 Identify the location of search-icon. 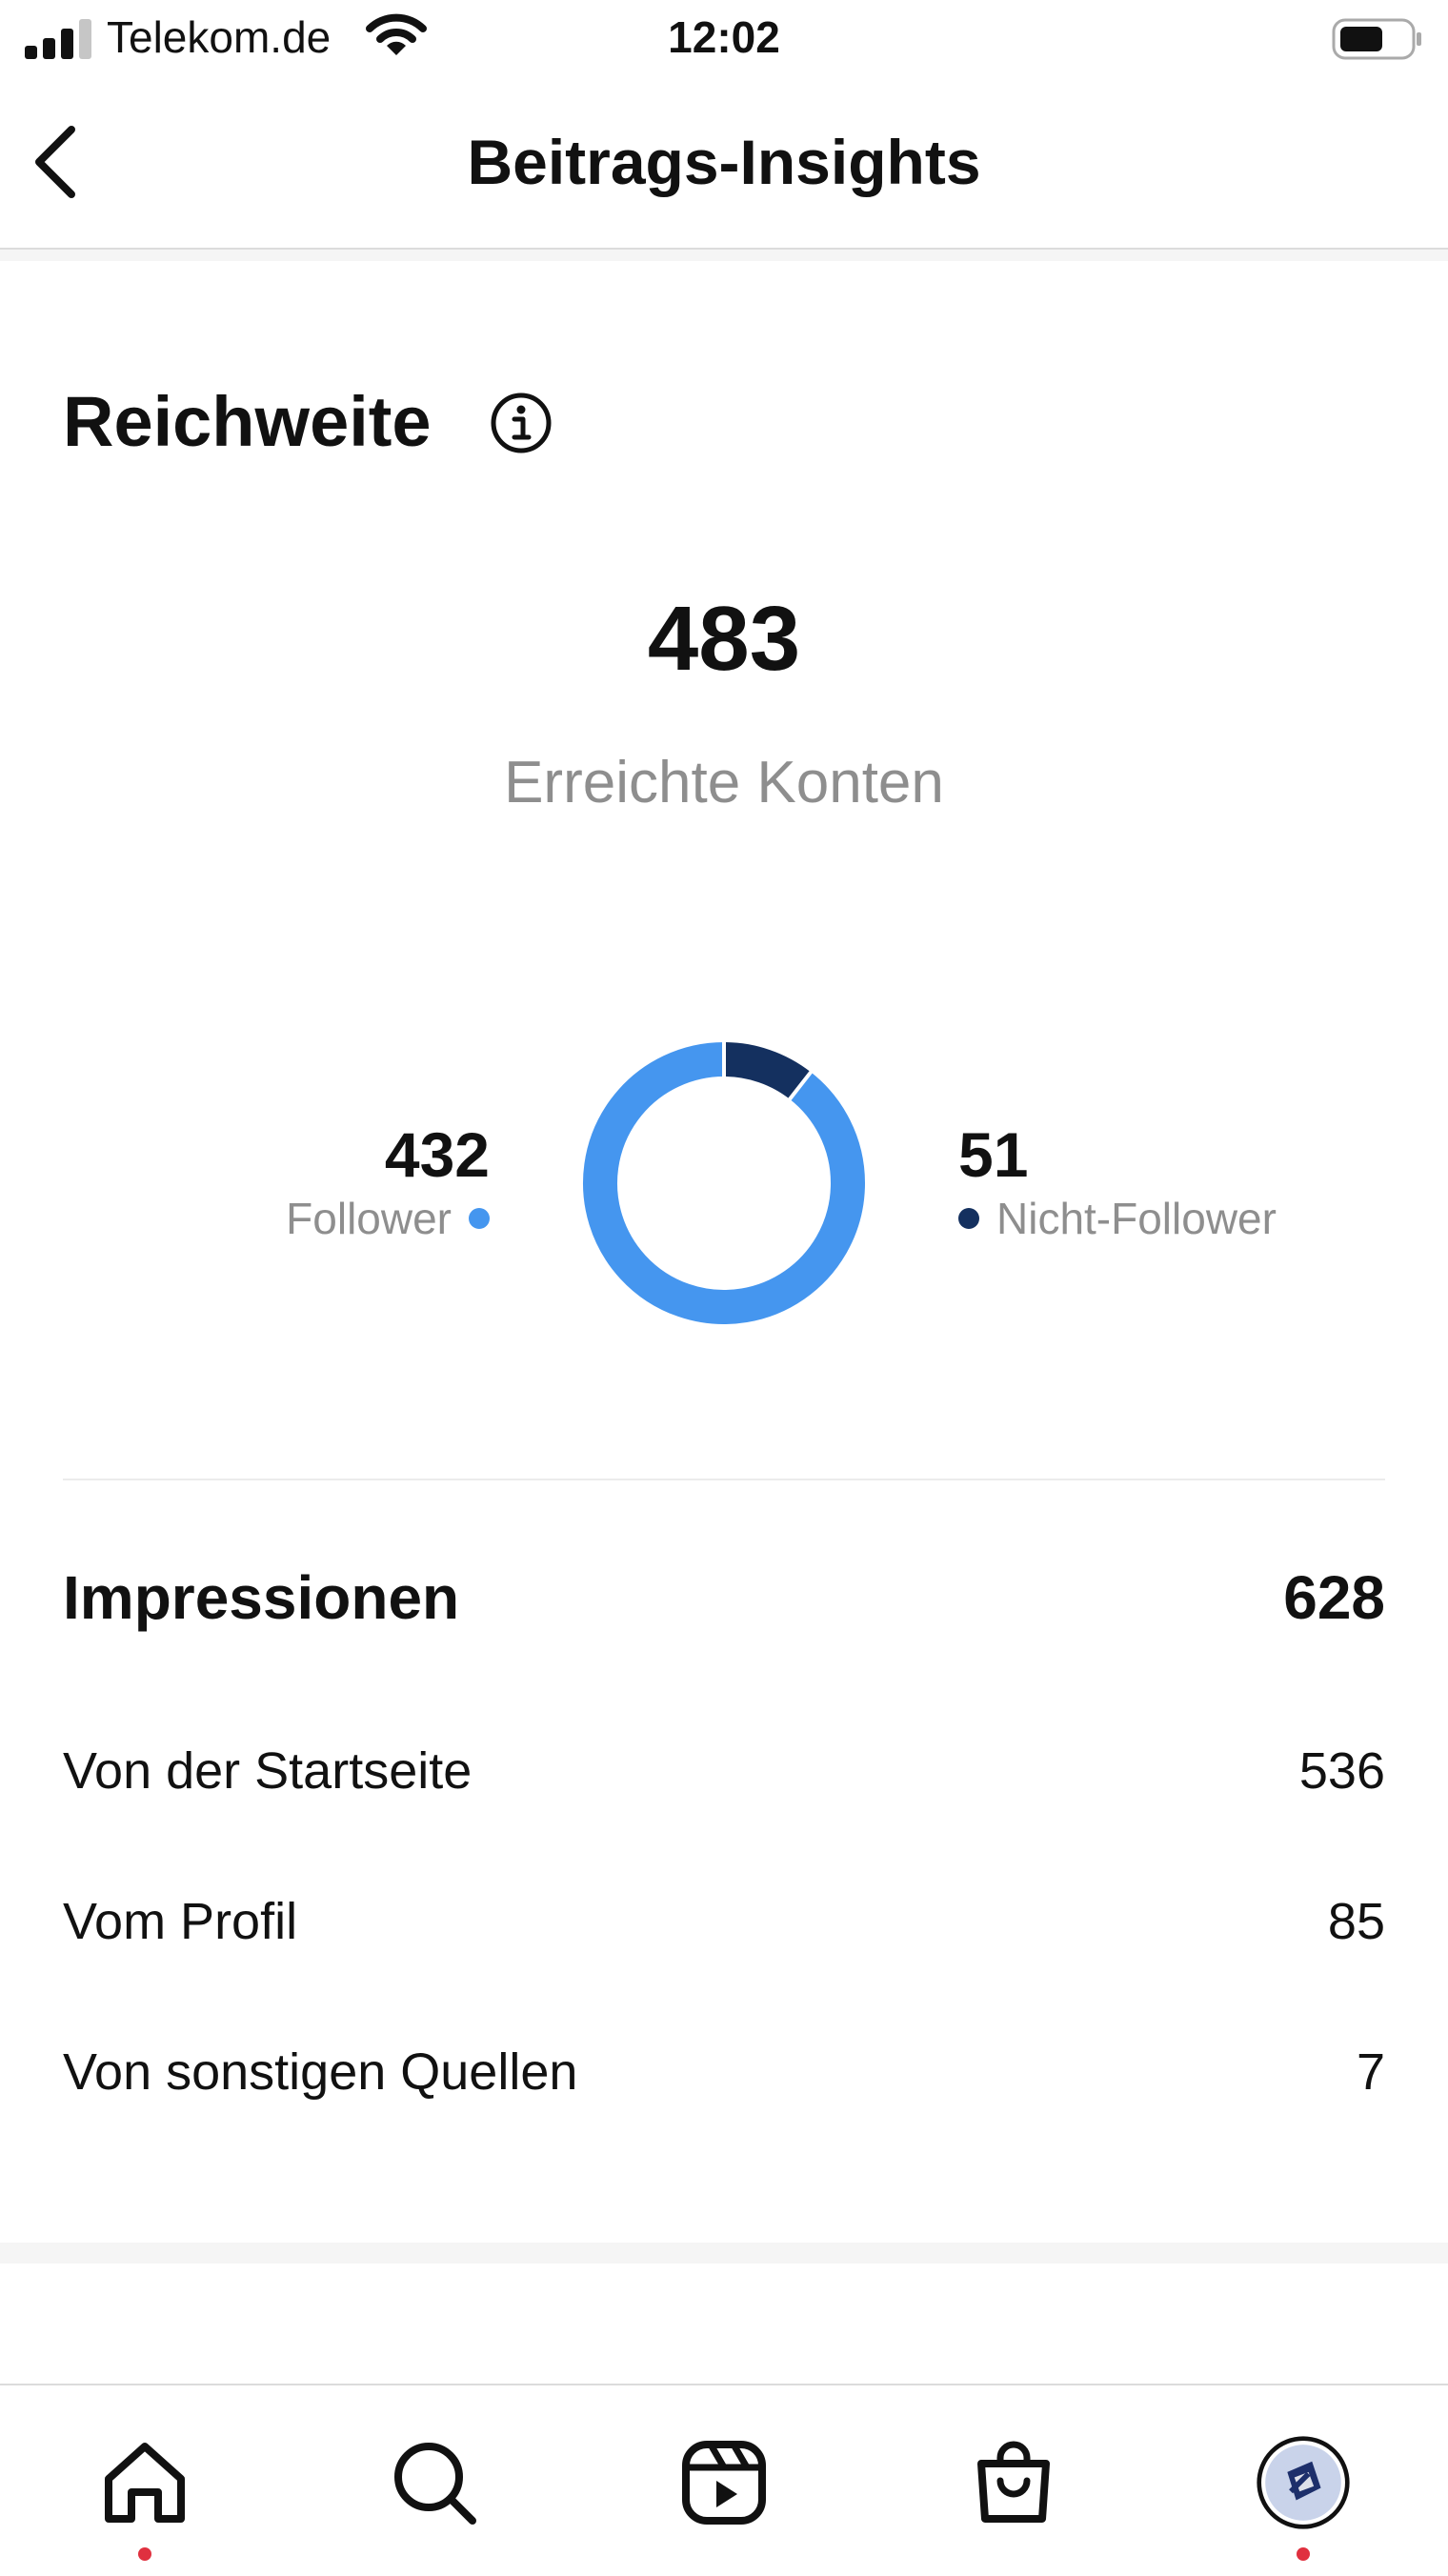
(435, 2484).